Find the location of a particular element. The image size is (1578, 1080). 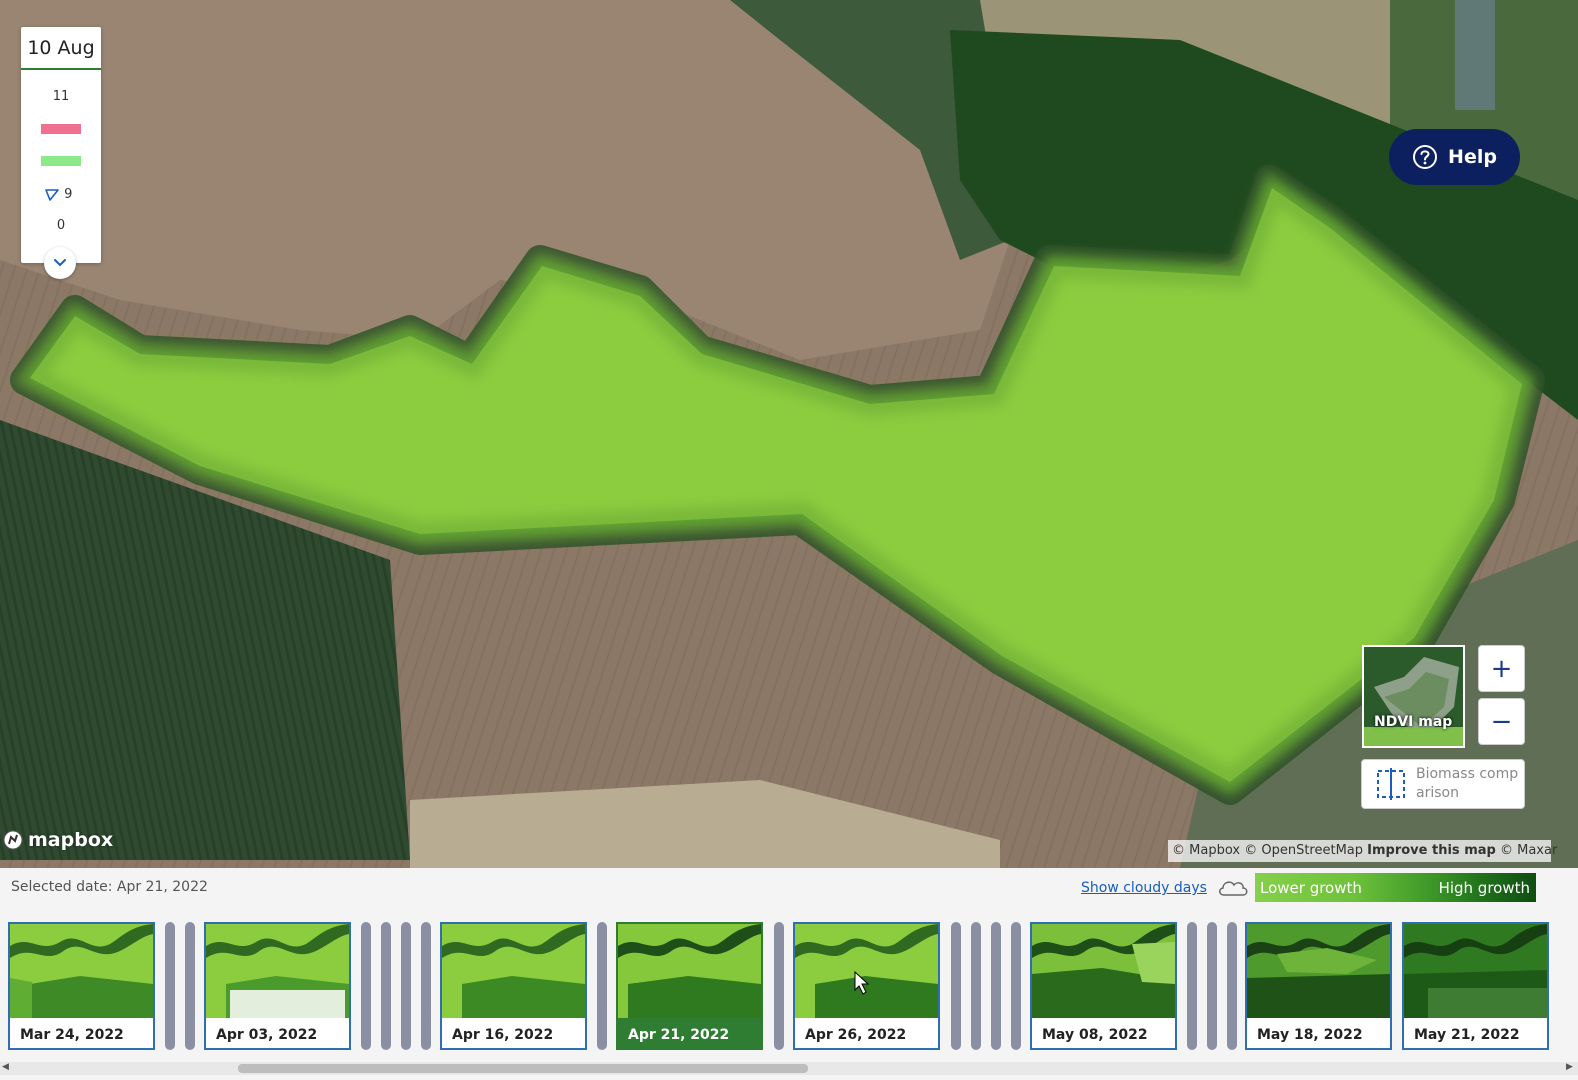

attribution-osm-link: © OpenStreetMap is located at coordinates (1303, 850).